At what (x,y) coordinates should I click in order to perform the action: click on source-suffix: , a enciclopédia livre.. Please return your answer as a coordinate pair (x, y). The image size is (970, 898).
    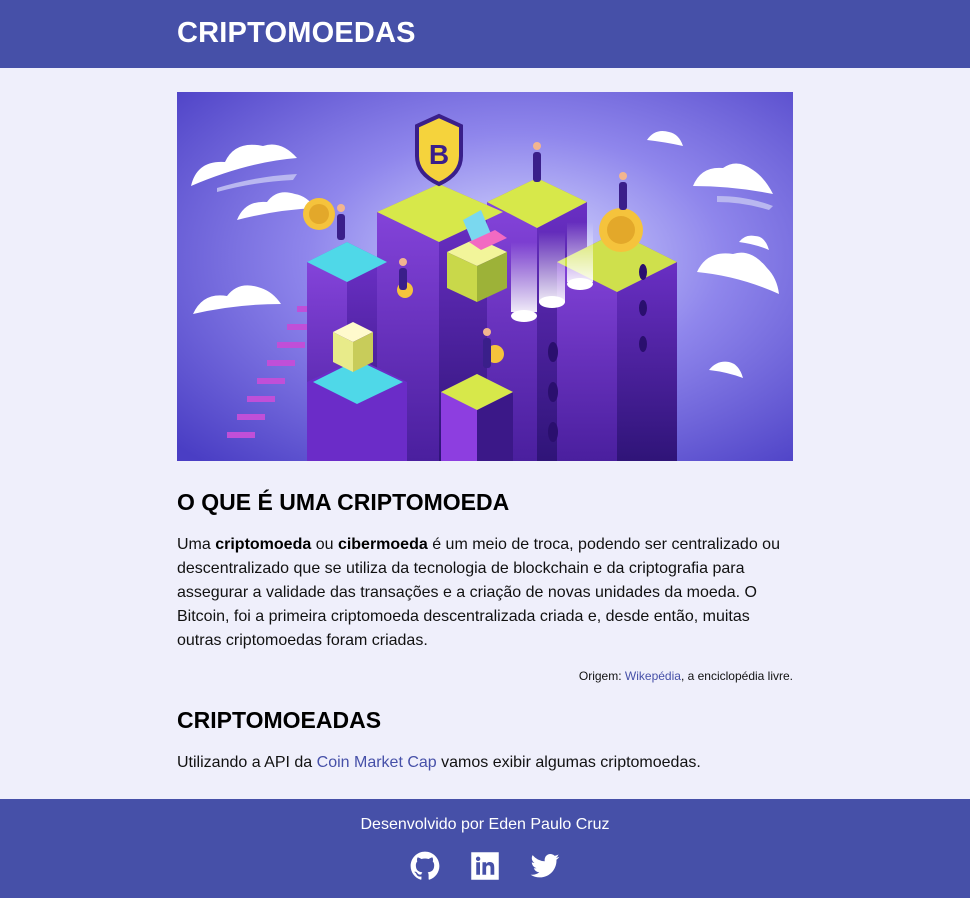
    Looking at the image, I should click on (736, 676).